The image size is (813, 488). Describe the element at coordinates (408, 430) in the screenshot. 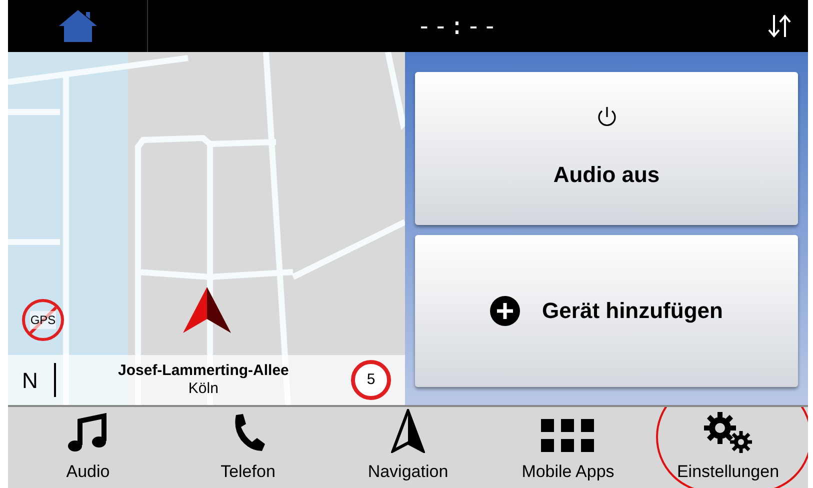

I see `navigation-arrow-icon` at that location.